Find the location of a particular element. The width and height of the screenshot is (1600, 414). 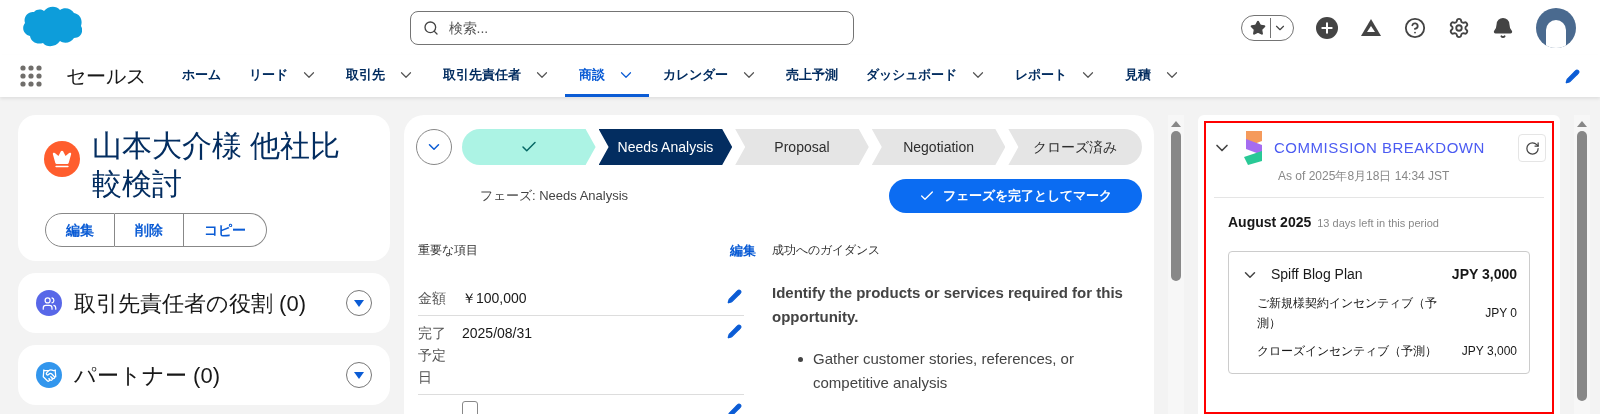

refresh-button is located at coordinates (1532, 148).